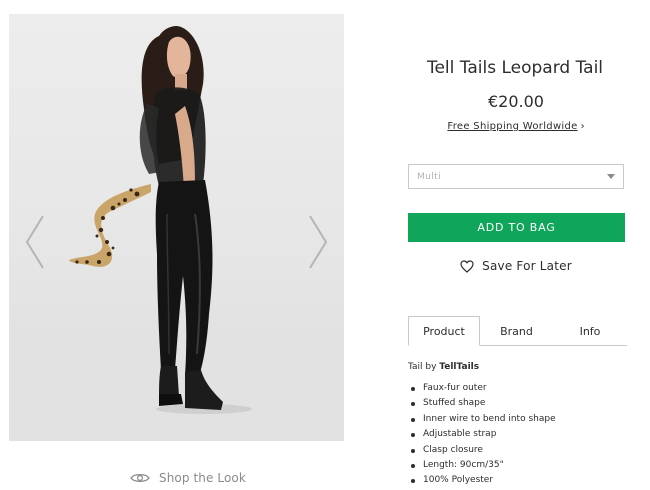 The height and width of the screenshot is (490, 650). What do you see at coordinates (518, 450) in the screenshot?
I see `list-item: Clasp closure` at bounding box center [518, 450].